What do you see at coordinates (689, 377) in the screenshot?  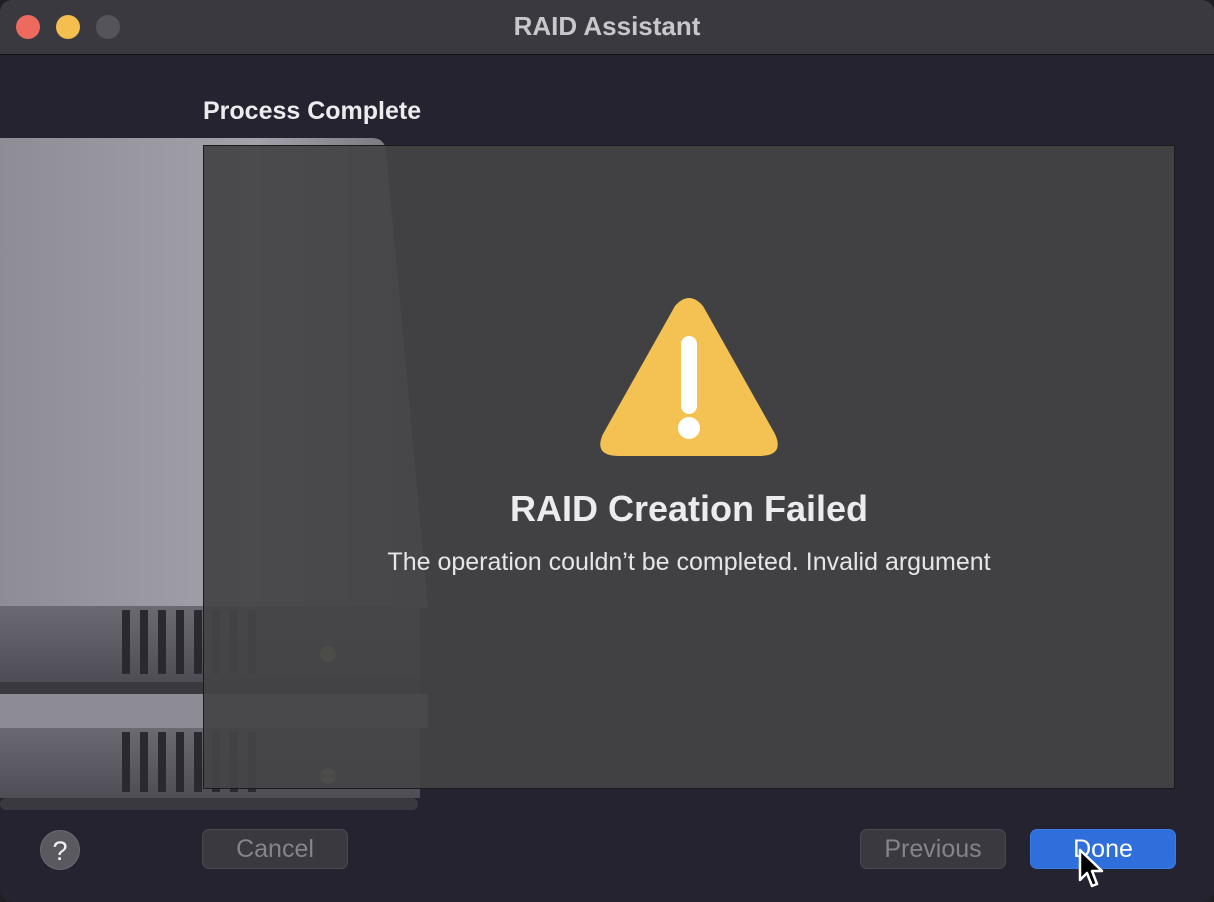 I see `warning-icon` at bounding box center [689, 377].